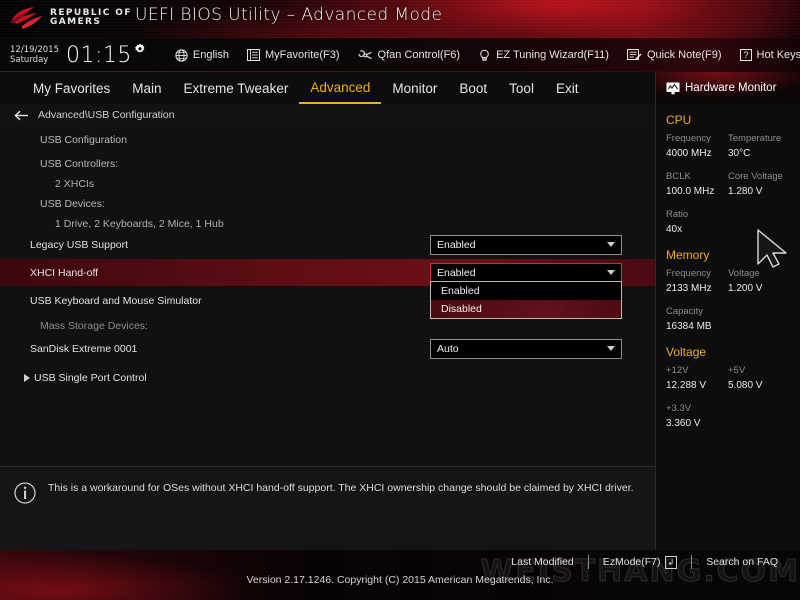 The image size is (800, 600). What do you see at coordinates (526, 272) in the screenshot?
I see `combo-xhci-hand-off: Enabled` at bounding box center [526, 272].